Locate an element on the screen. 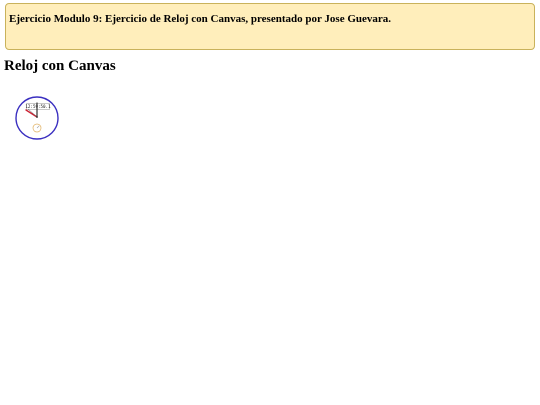  analog-clock-canvas: 12:59:50.1 is located at coordinates (37, 118).